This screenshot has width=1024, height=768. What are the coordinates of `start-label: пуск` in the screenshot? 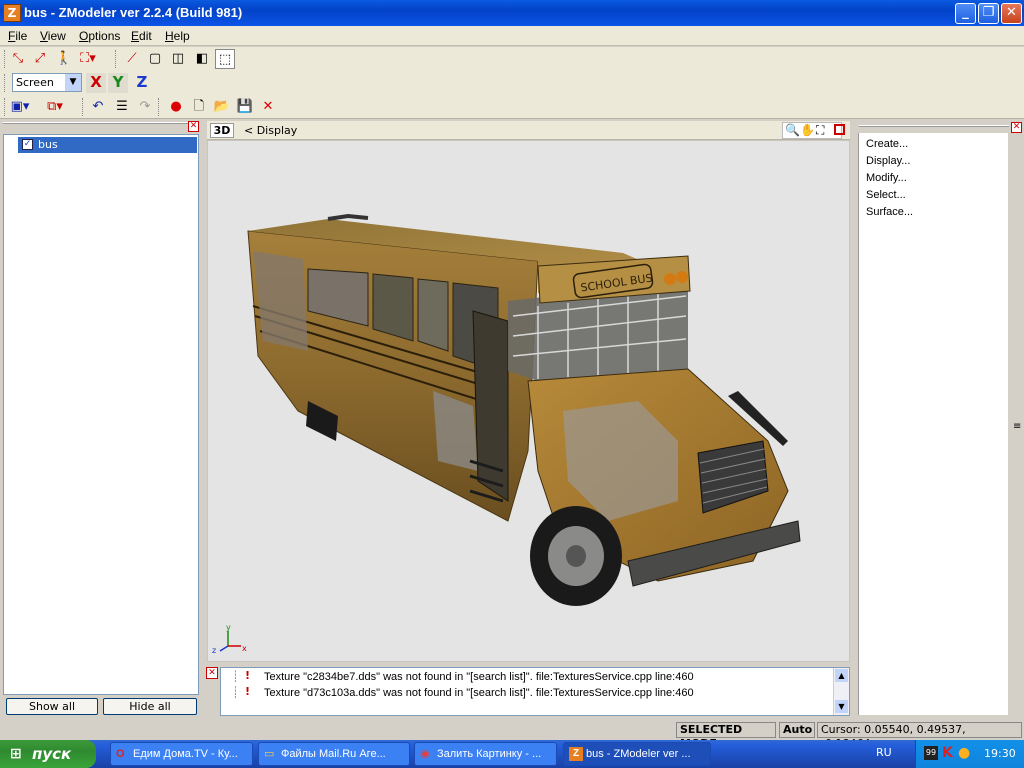 It's located at (52, 754).